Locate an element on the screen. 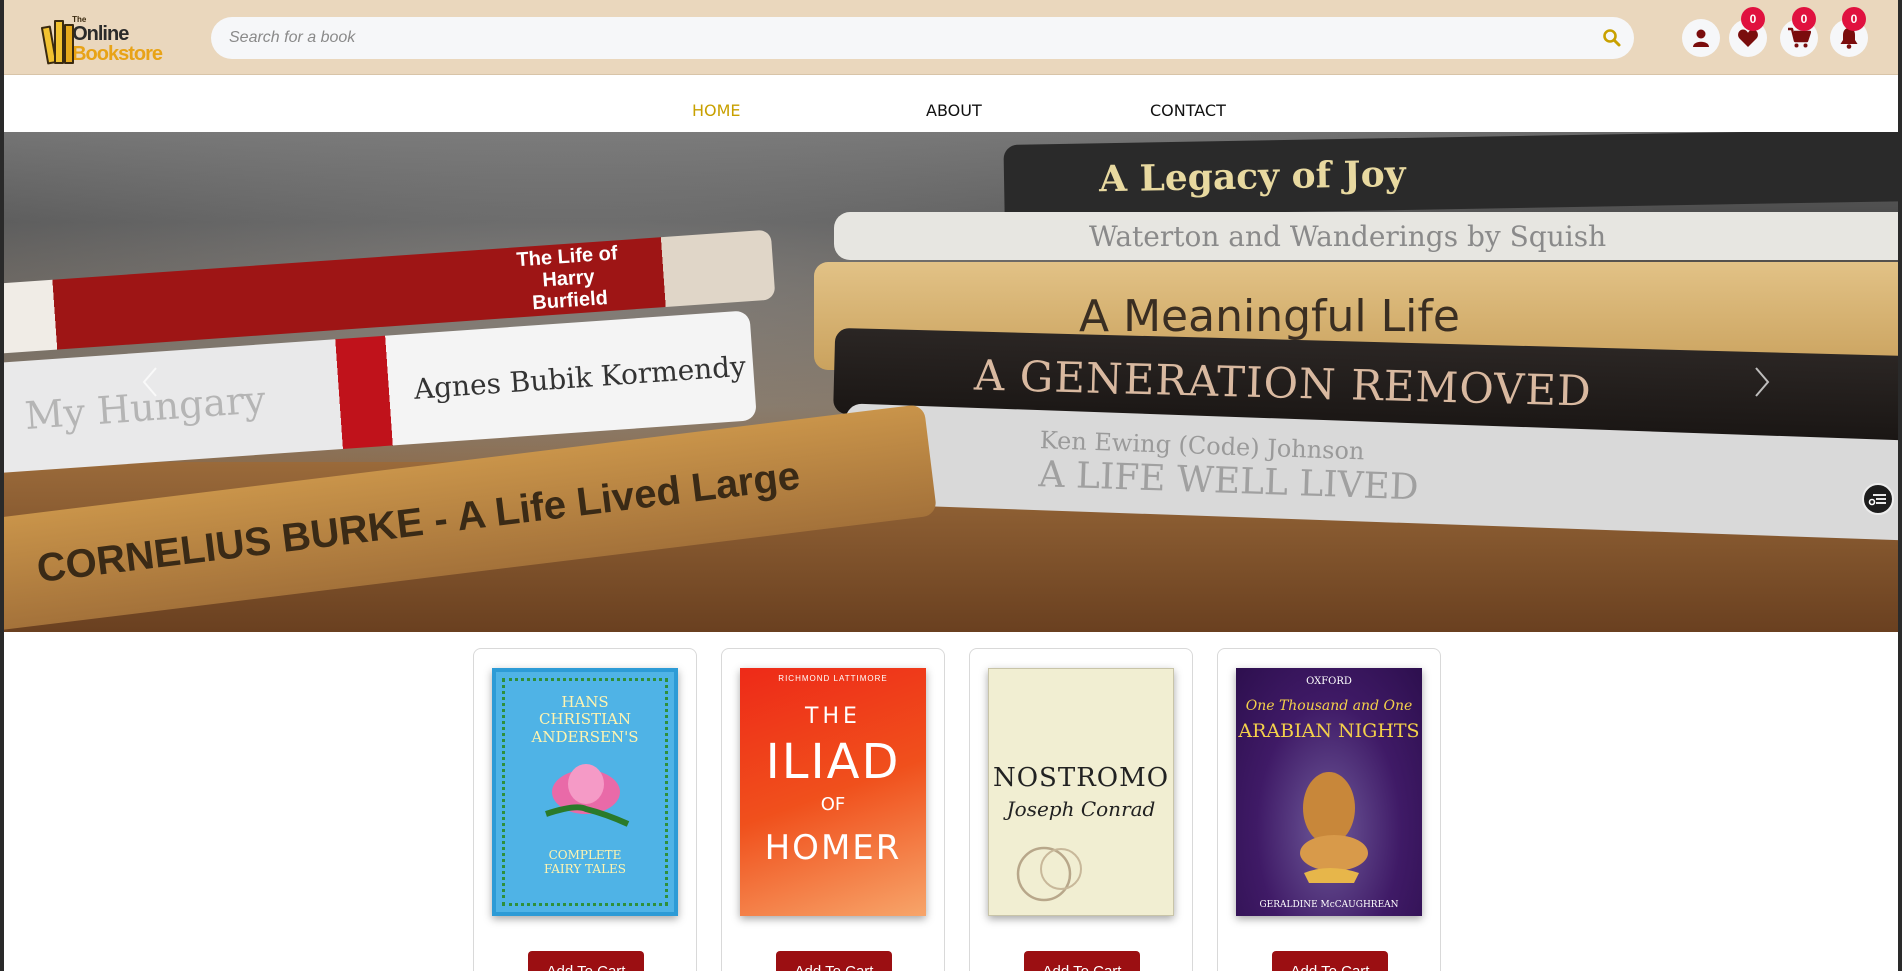 Image resolution: width=1902 pixels, height=971 pixels. search-bar is located at coordinates (922, 38).